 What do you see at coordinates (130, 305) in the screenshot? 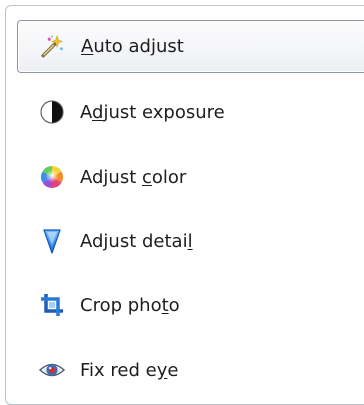
I see `menu-item-label: Crop photo` at bounding box center [130, 305].